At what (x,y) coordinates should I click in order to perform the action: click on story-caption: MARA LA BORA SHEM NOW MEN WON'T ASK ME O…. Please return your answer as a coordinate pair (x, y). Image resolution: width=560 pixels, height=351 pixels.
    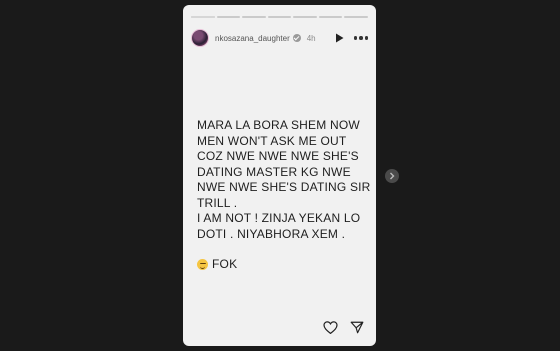
    Looking at the image, I should click on (284, 195).